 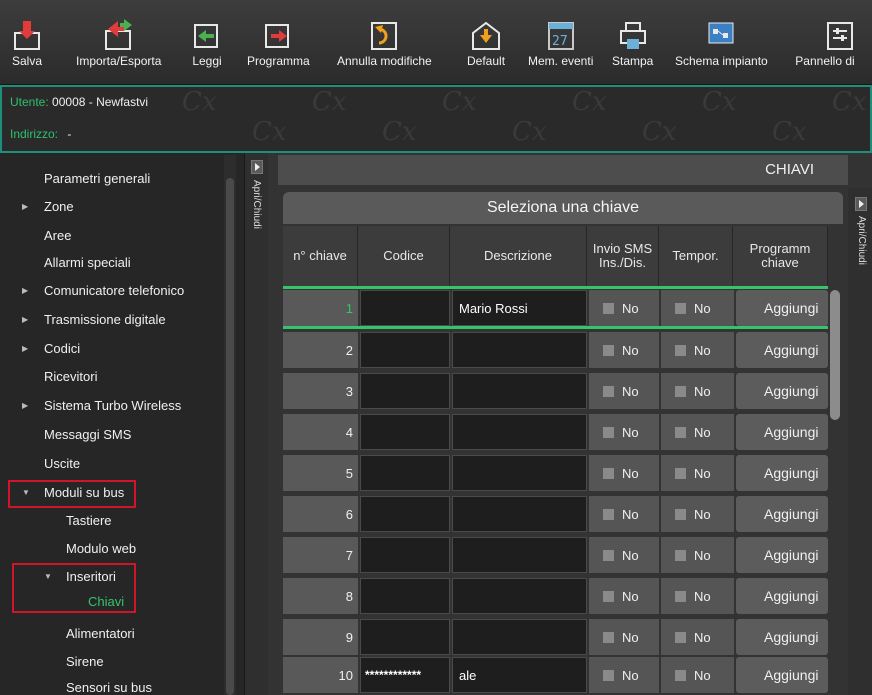 What do you see at coordinates (486, 43) in the screenshot?
I see `default-button: Default` at bounding box center [486, 43].